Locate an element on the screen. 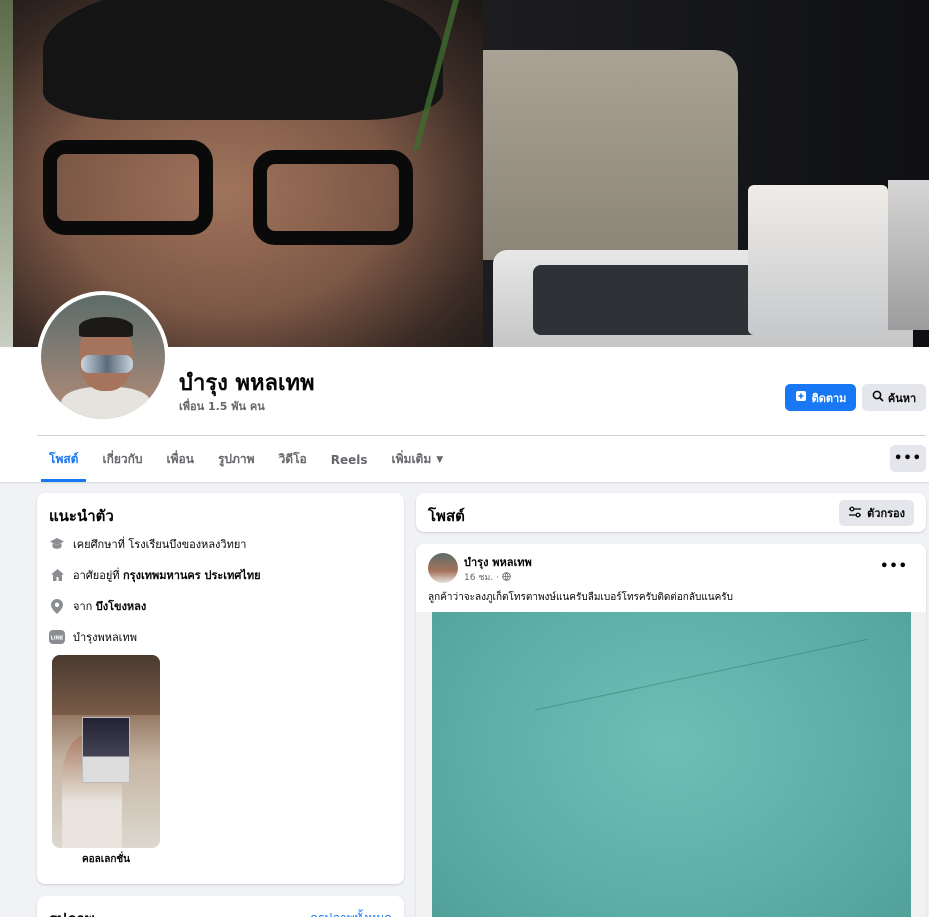 Image resolution: width=929 pixels, height=917 pixels. tab-photos: รูปภาพ is located at coordinates (236, 459).